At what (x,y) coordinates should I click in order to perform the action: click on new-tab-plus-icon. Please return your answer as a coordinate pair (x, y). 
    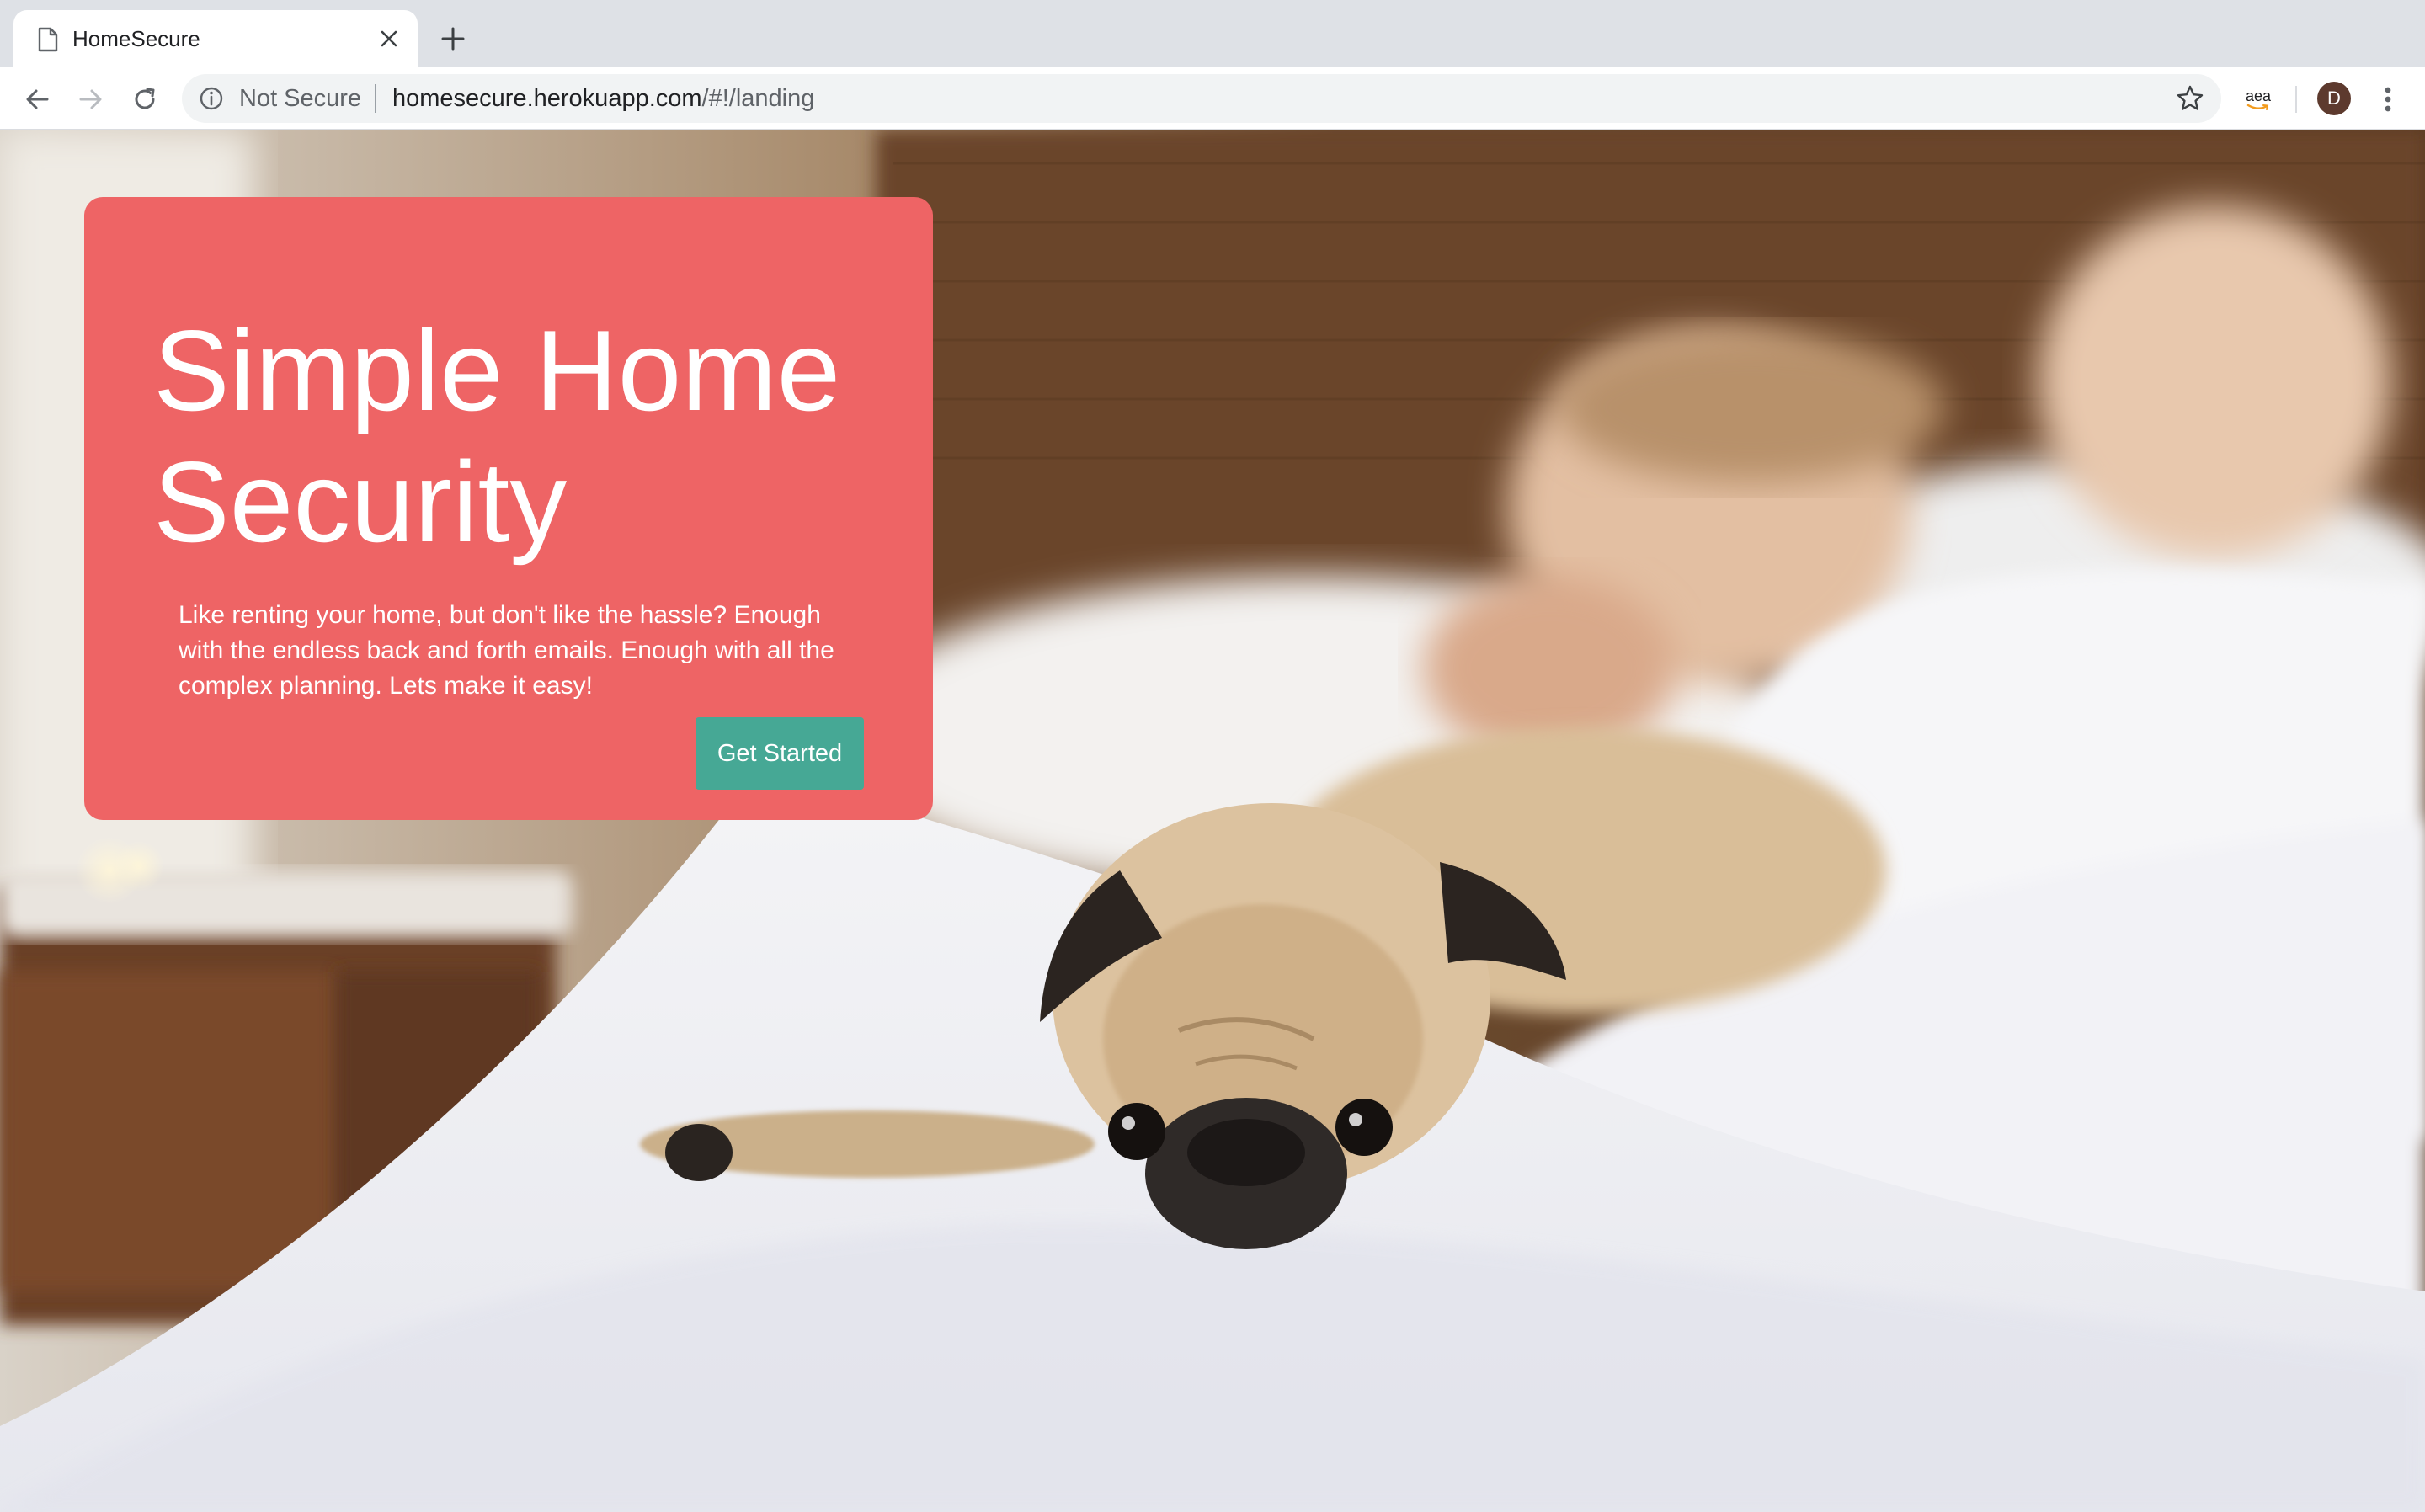
    Looking at the image, I should click on (453, 39).